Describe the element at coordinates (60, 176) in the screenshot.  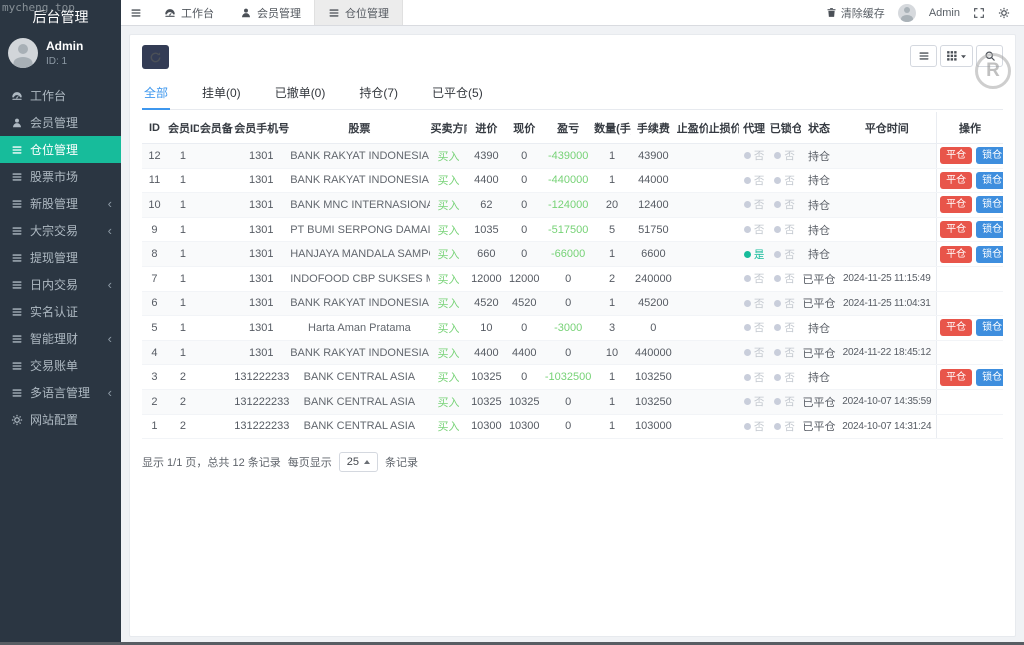
I see `sidebar-item-3: 股票市场` at that location.